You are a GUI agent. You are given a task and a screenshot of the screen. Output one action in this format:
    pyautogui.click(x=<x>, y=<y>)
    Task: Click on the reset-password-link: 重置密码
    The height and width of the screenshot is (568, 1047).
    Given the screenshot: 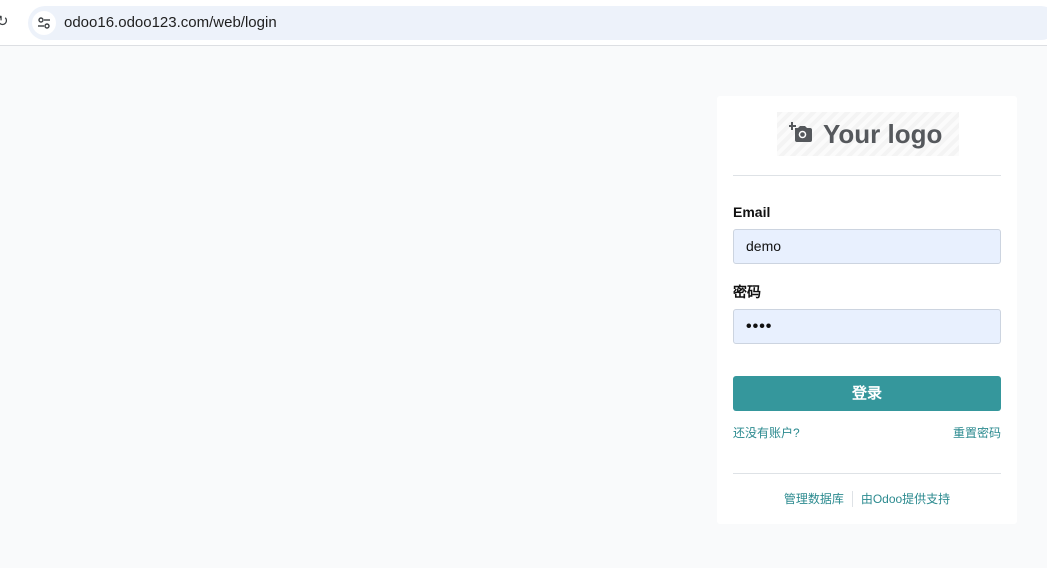 What is the action you would take?
    pyautogui.click(x=977, y=433)
    